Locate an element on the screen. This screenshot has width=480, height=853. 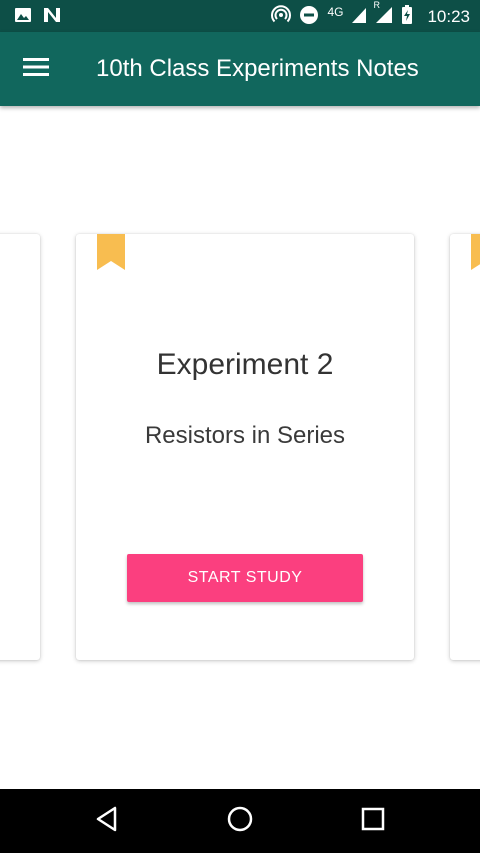
bookmark-icon is located at coordinates (111, 253).